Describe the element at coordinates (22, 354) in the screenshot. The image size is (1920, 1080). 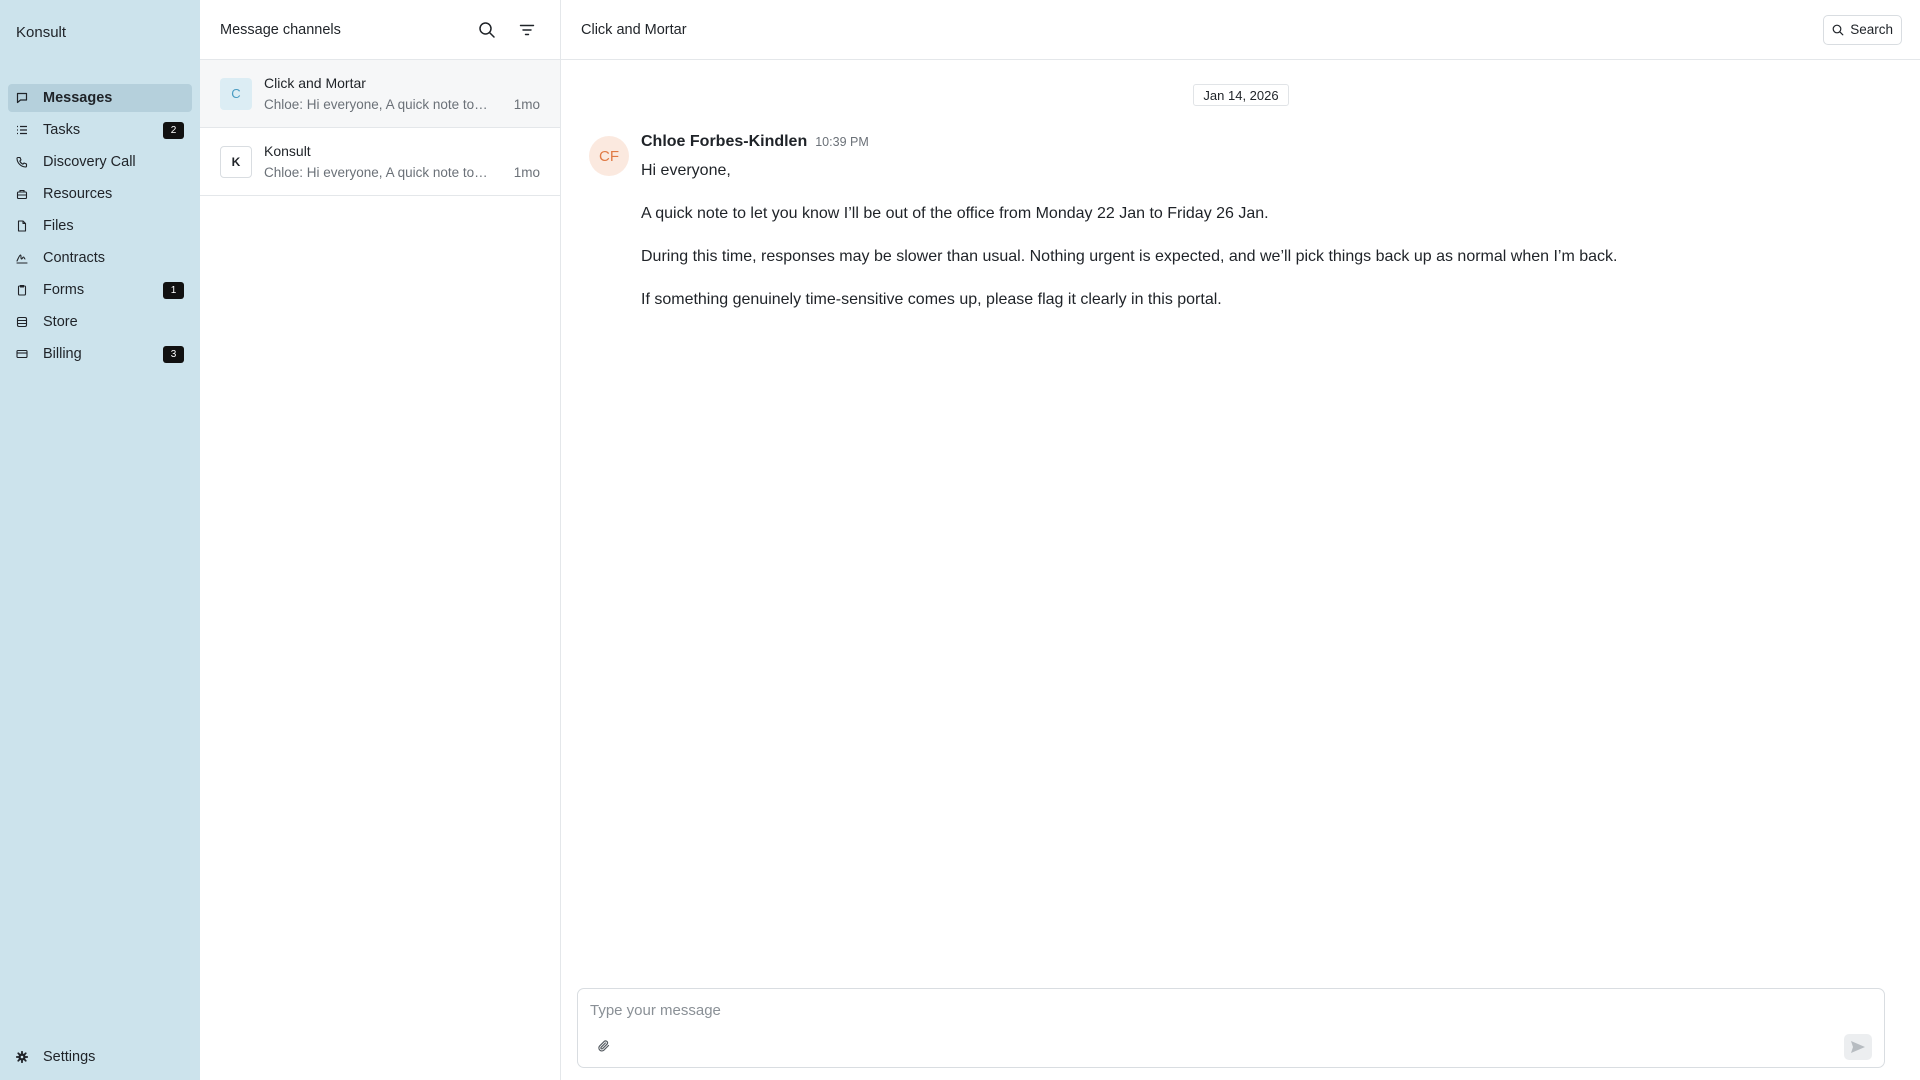
I see `credit-card-icon` at that location.